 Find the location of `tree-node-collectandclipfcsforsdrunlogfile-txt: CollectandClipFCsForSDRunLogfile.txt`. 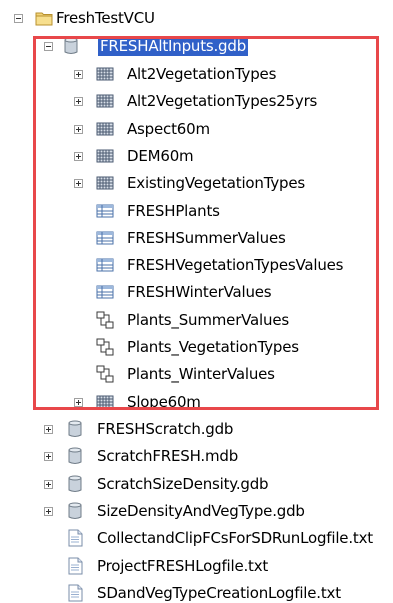

tree-node-collectandclipfcsforsdrunlogfile-txt: CollectandClipFCsForSDRunLogfile.txt is located at coordinates (196, 538).